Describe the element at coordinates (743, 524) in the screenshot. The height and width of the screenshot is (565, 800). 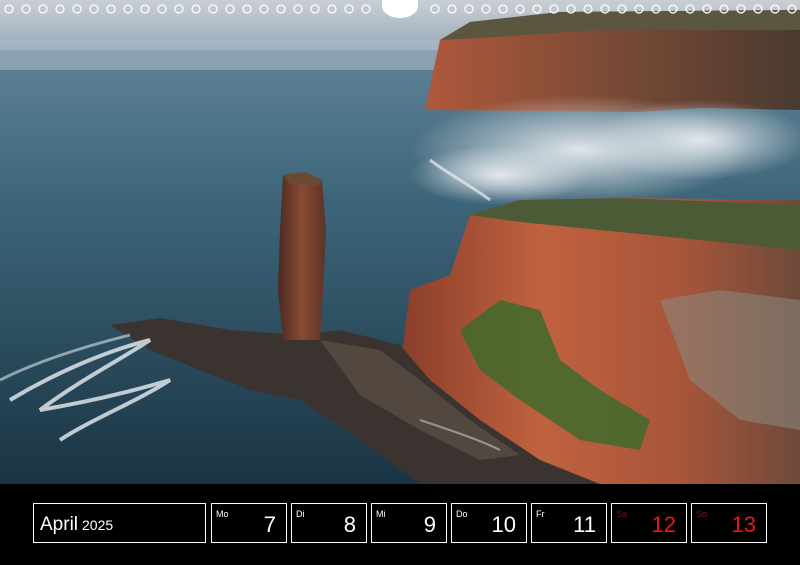
I see `day-number: 13` at that location.